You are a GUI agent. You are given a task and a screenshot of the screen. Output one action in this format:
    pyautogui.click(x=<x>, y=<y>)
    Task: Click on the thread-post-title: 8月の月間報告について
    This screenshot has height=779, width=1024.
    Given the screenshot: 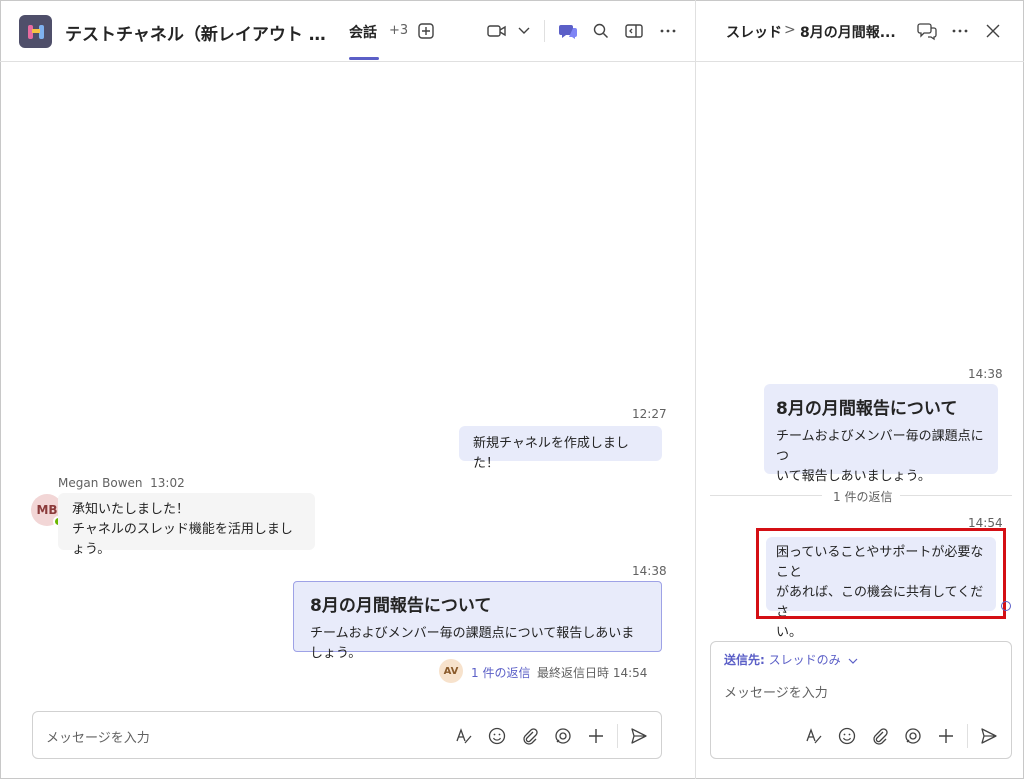 What is the action you would take?
    pyautogui.click(x=867, y=409)
    